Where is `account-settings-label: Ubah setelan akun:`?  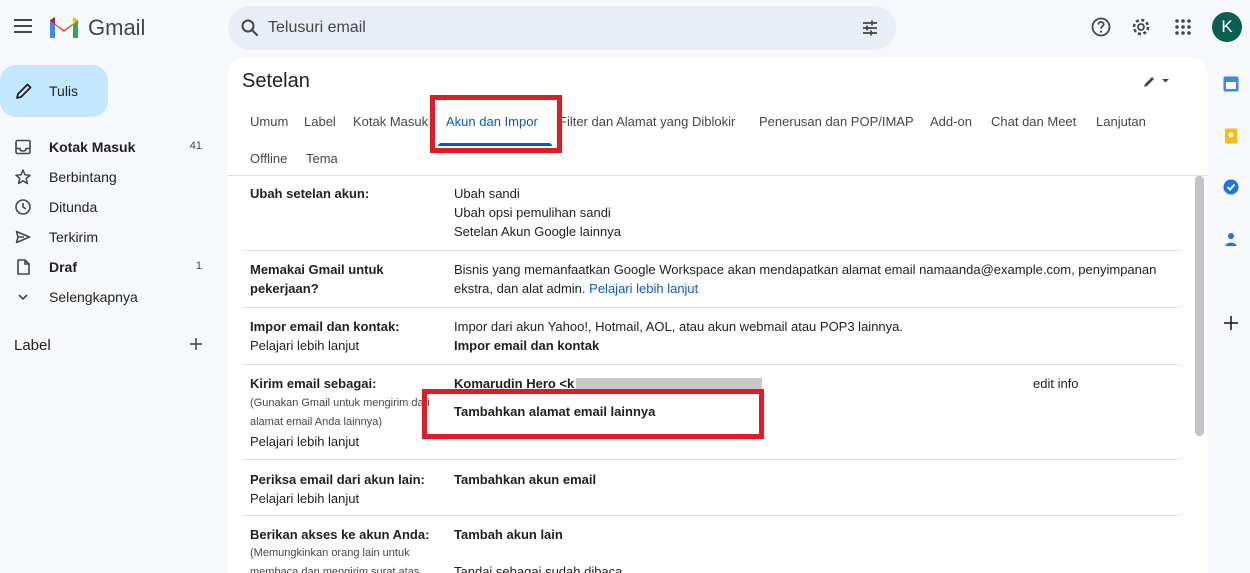 account-settings-label: Ubah setelan akun: is located at coordinates (310, 193).